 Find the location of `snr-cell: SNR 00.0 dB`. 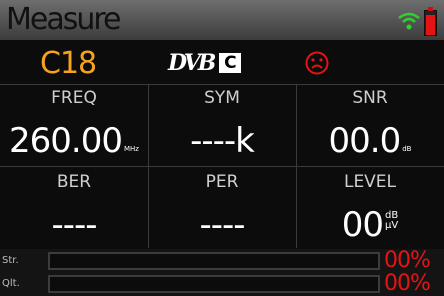

snr-cell: SNR 00.0 dB is located at coordinates (370, 124).